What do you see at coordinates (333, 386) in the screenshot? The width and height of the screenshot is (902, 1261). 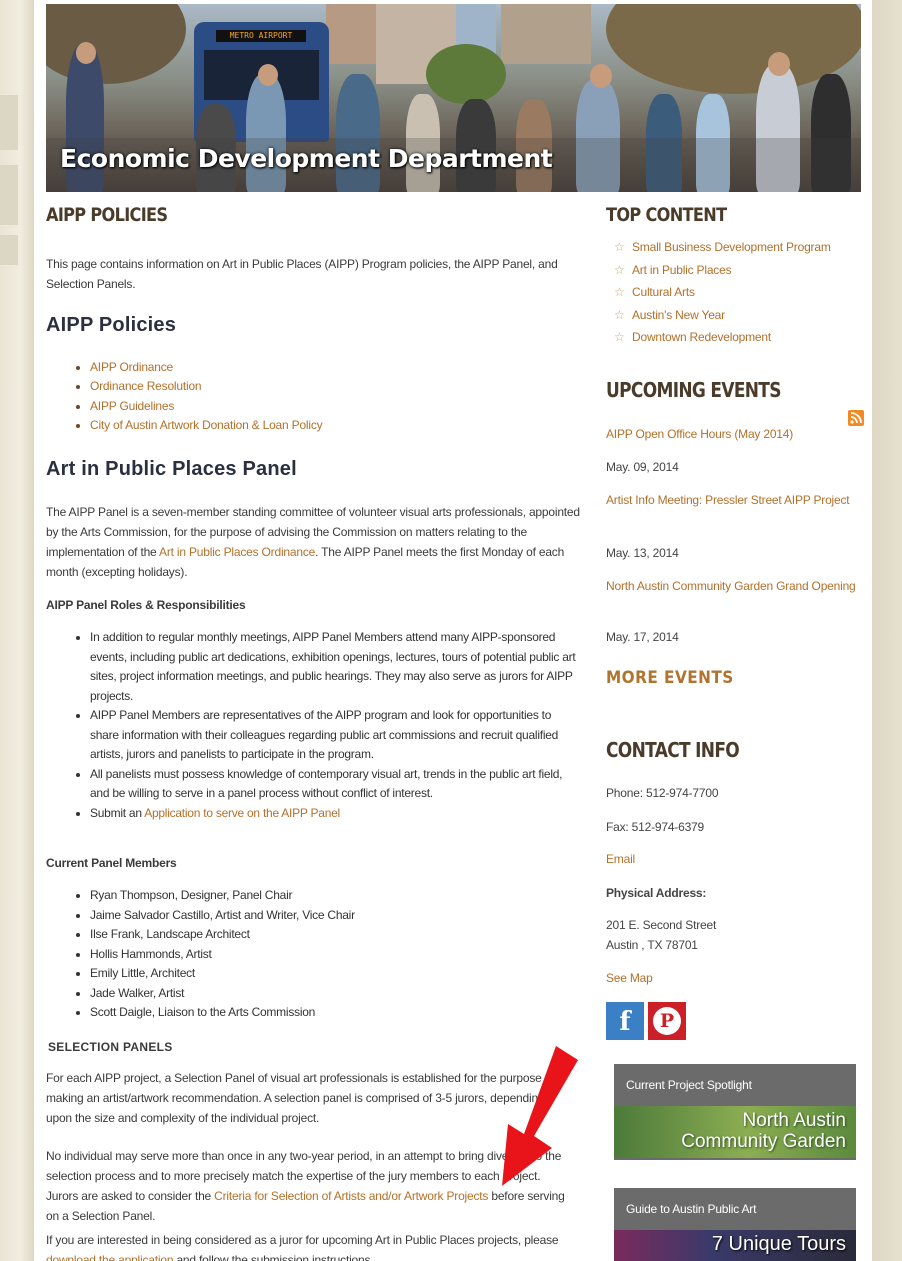 I see `link-ordinance-resolution: Ordinance Resolution` at bounding box center [333, 386].